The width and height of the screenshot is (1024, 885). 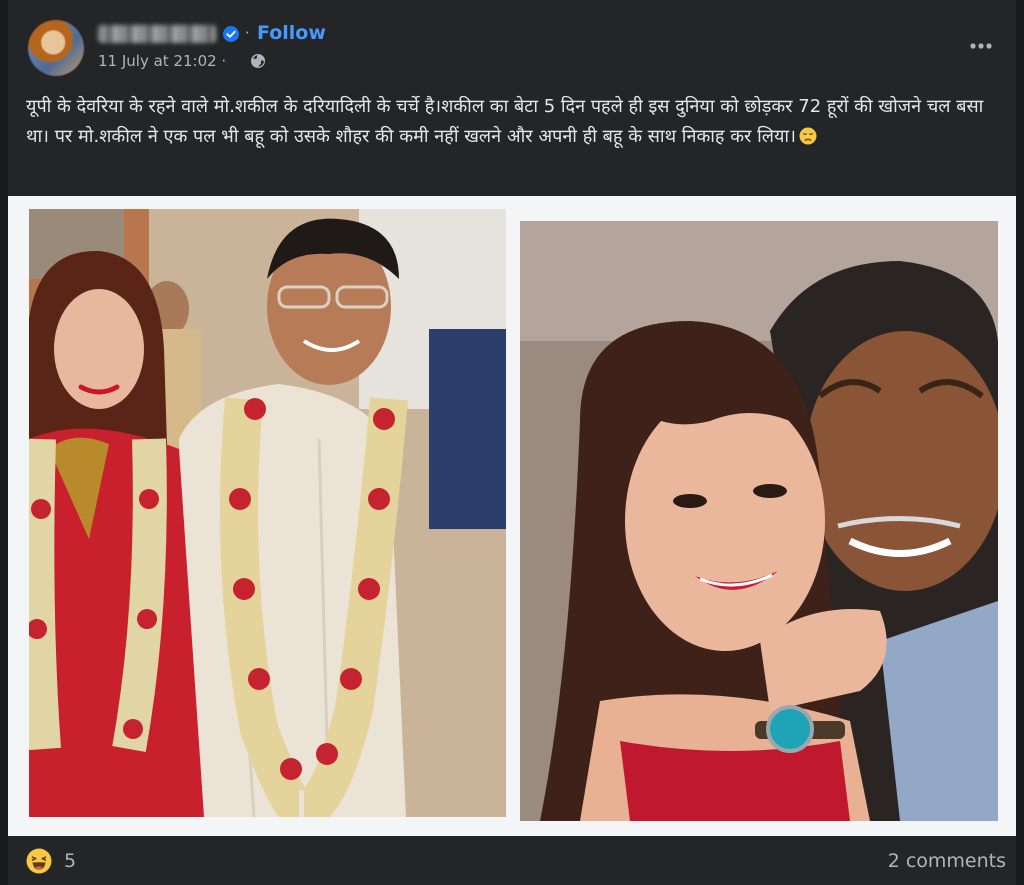 What do you see at coordinates (947, 861) in the screenshot?
I see `comments-link: 2 comments` at bounding box center [947, 861].